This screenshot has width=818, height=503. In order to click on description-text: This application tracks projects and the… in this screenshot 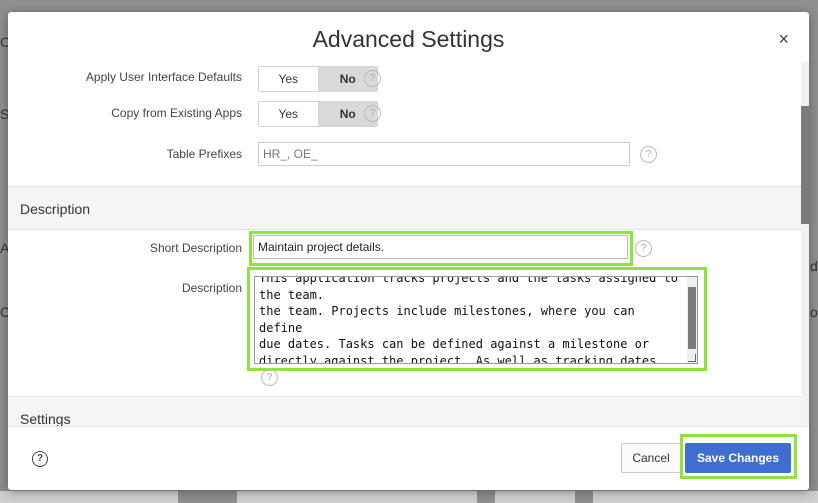, I will do `click(469, 320)`.